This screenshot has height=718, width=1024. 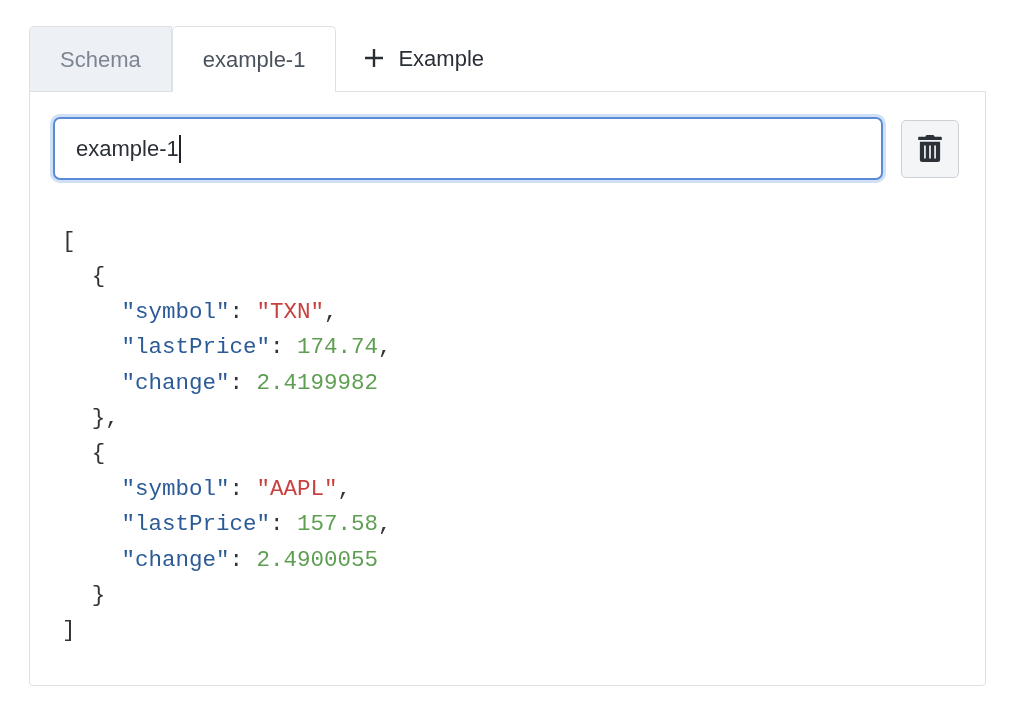 What do you see at coordinates (374, 58) in the screenshot?
I see `plus-icon` at bounding box center [374, 58].